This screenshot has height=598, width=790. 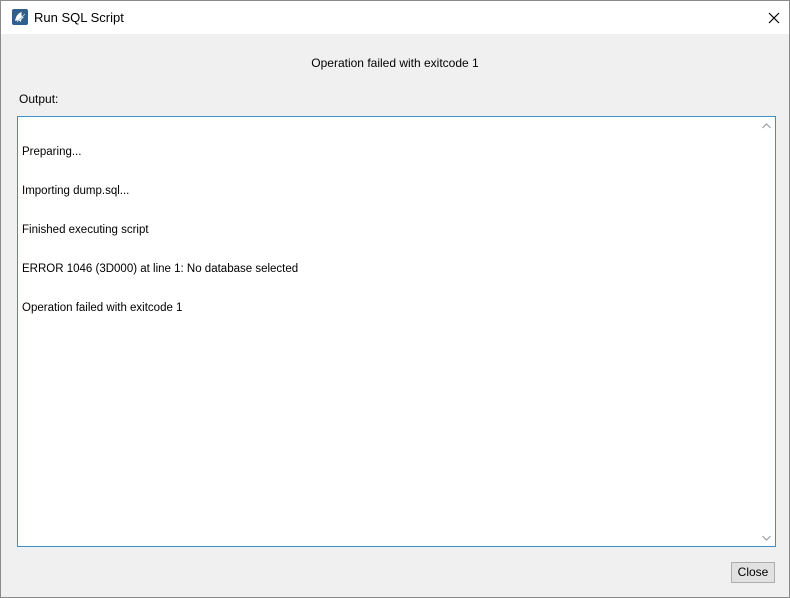 What do you see at coordinates (395, 63) in the screenshot?
I see `status-message: Operation failed with exitcode 1` at bounding box center [395, 63].